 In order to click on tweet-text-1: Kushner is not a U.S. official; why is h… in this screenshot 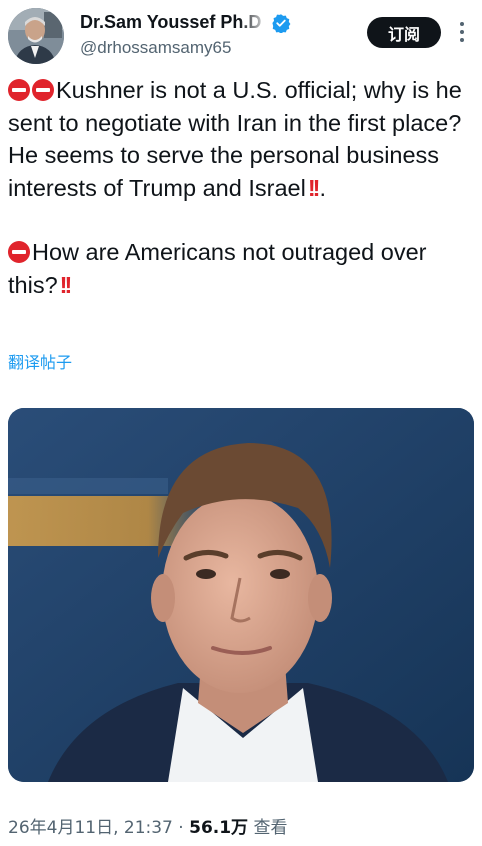, I will do `click(235, 139)`.